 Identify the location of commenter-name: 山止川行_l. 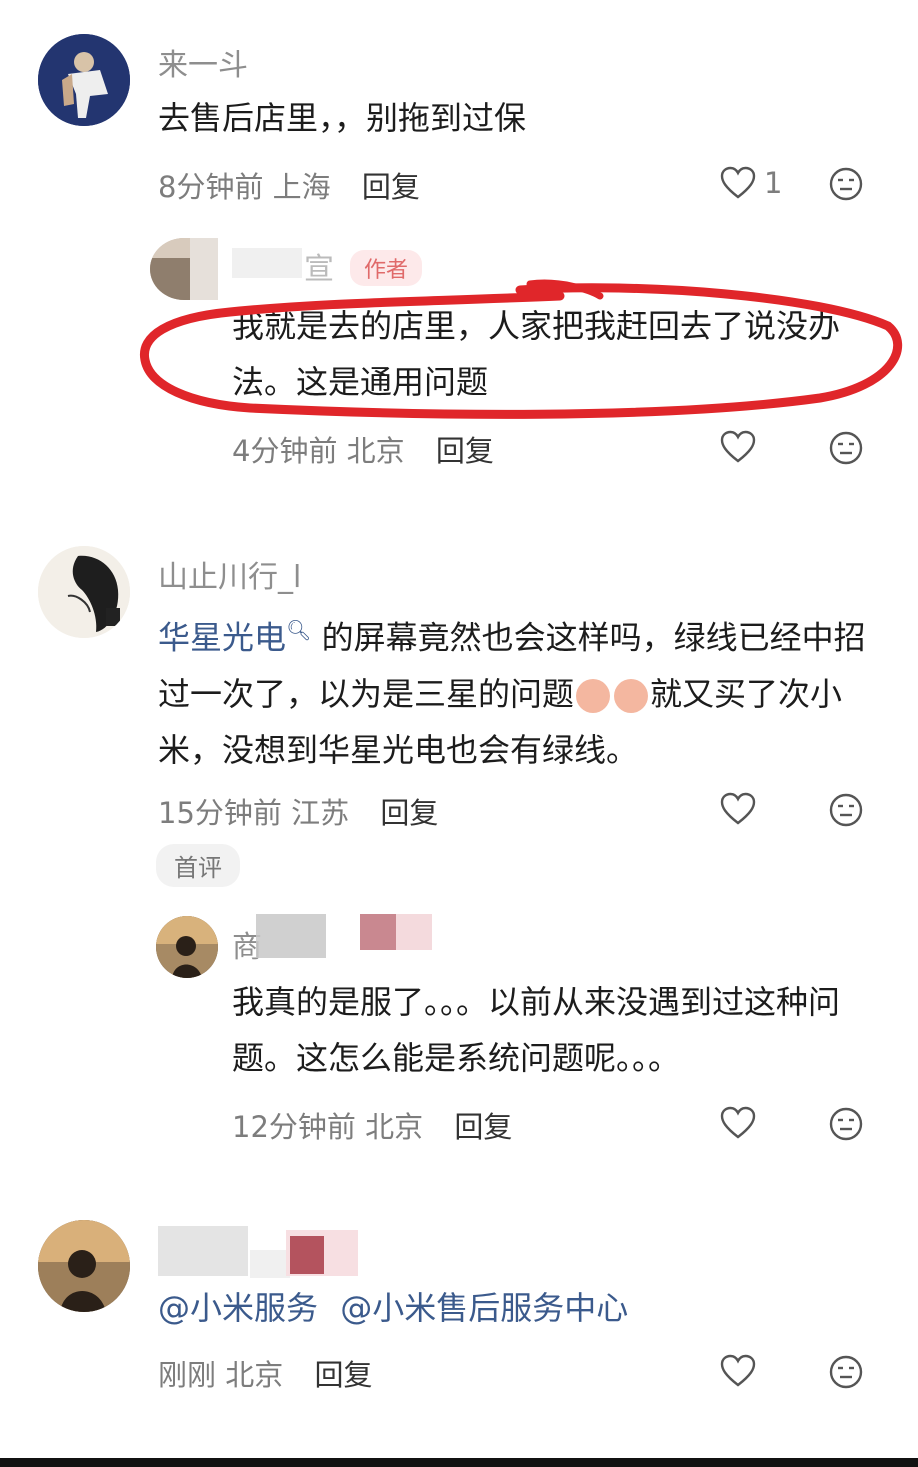
(229, 574).